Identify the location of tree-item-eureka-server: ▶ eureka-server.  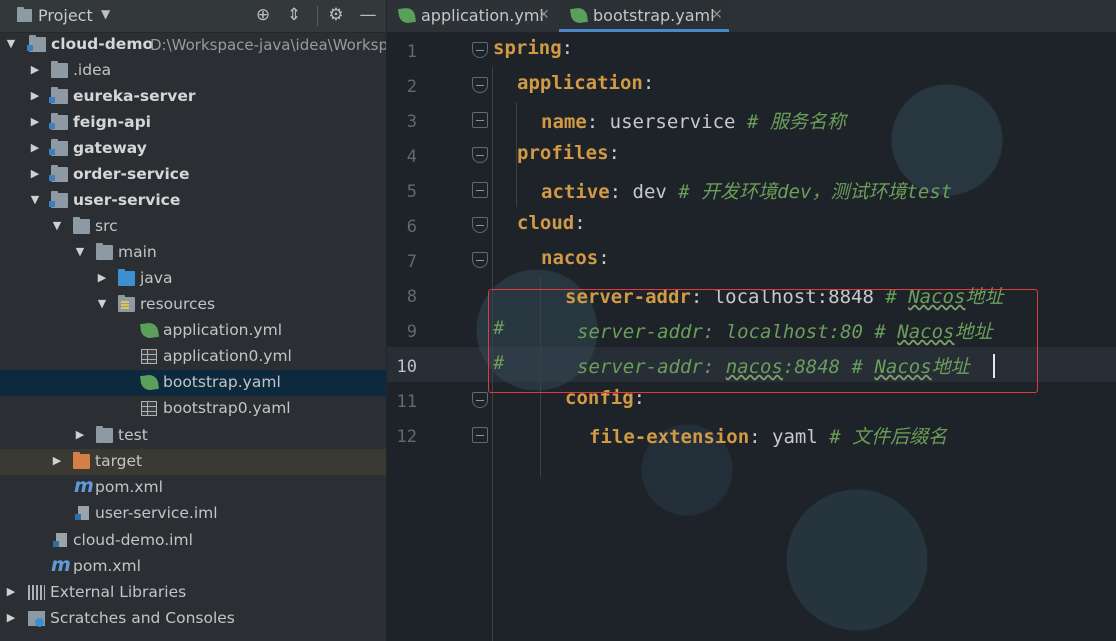
(193, 97).